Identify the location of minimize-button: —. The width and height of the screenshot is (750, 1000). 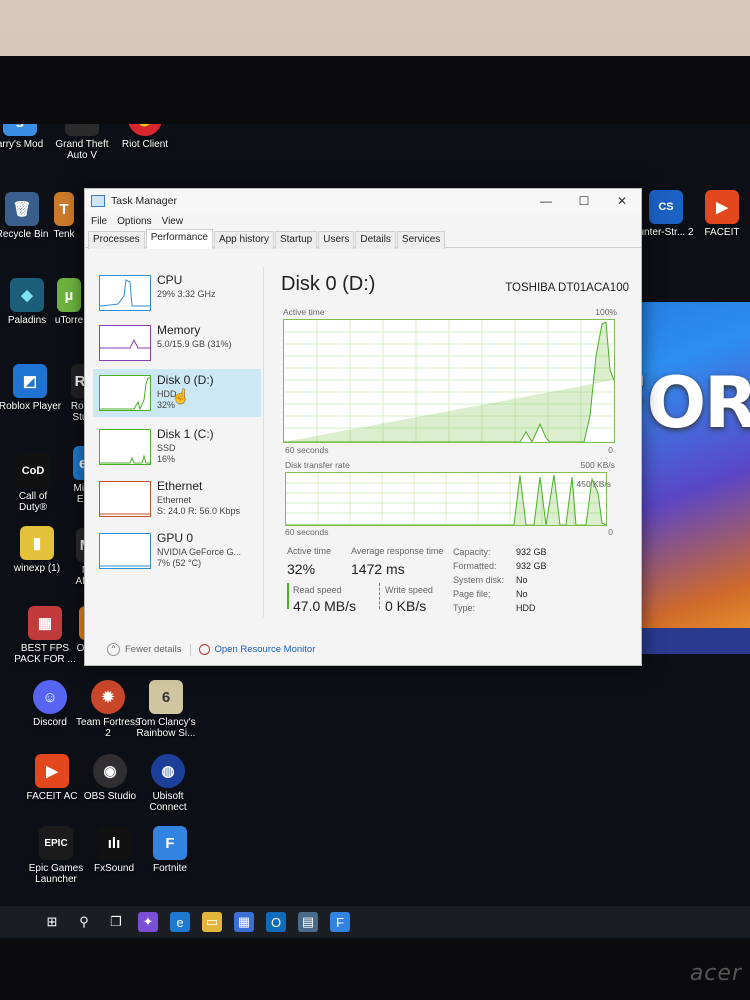
(546, 201).